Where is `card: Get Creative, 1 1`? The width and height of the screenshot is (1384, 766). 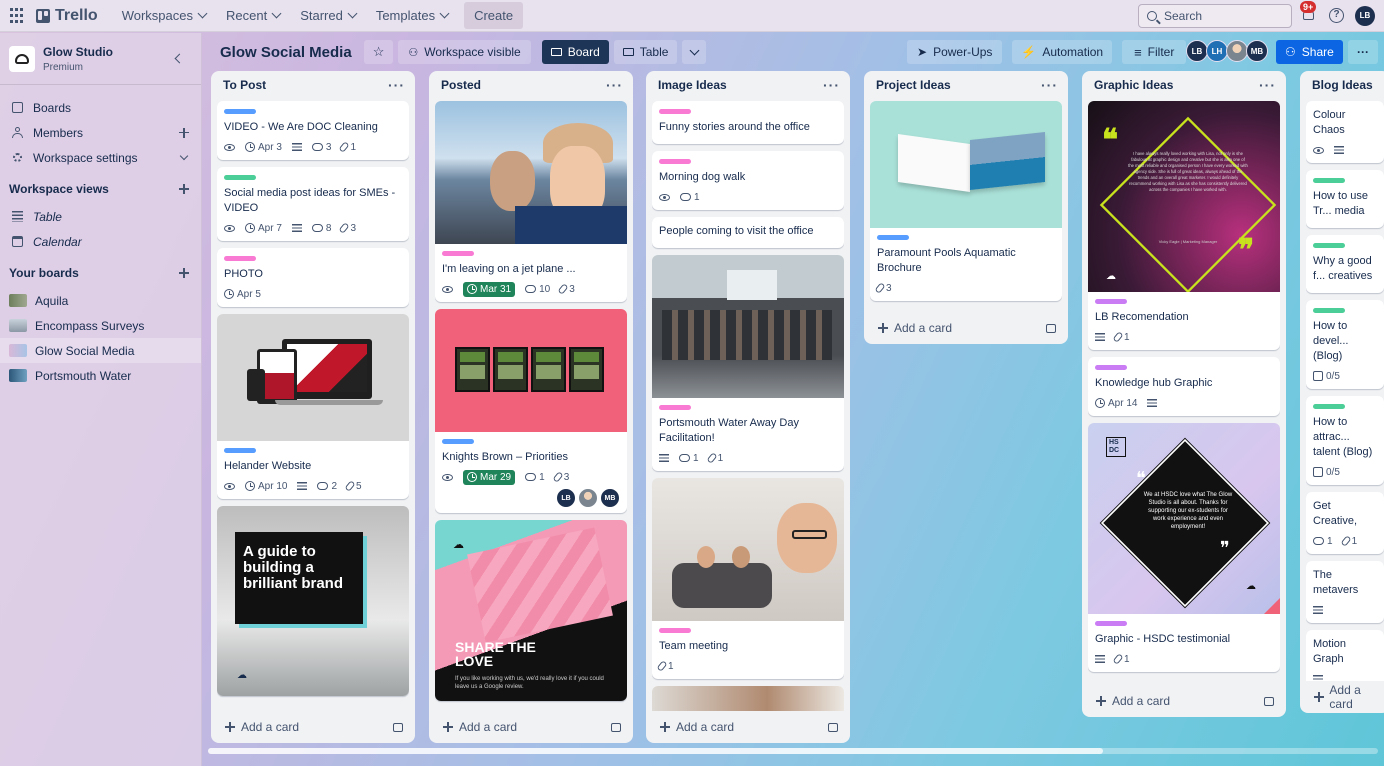 card: Get Creative, 1 1 is located at coordinates (1345, 523).